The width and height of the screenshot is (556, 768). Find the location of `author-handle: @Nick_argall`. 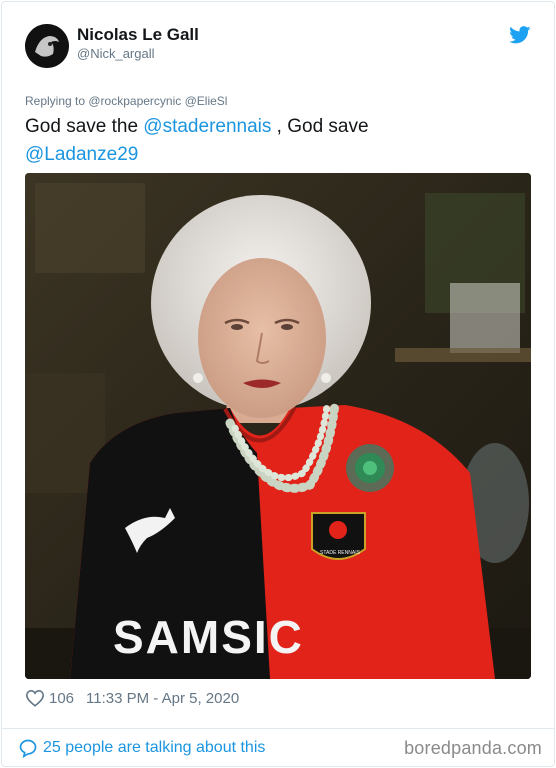

author-handle: @Nick_argall is located at coordinates (116, 53).